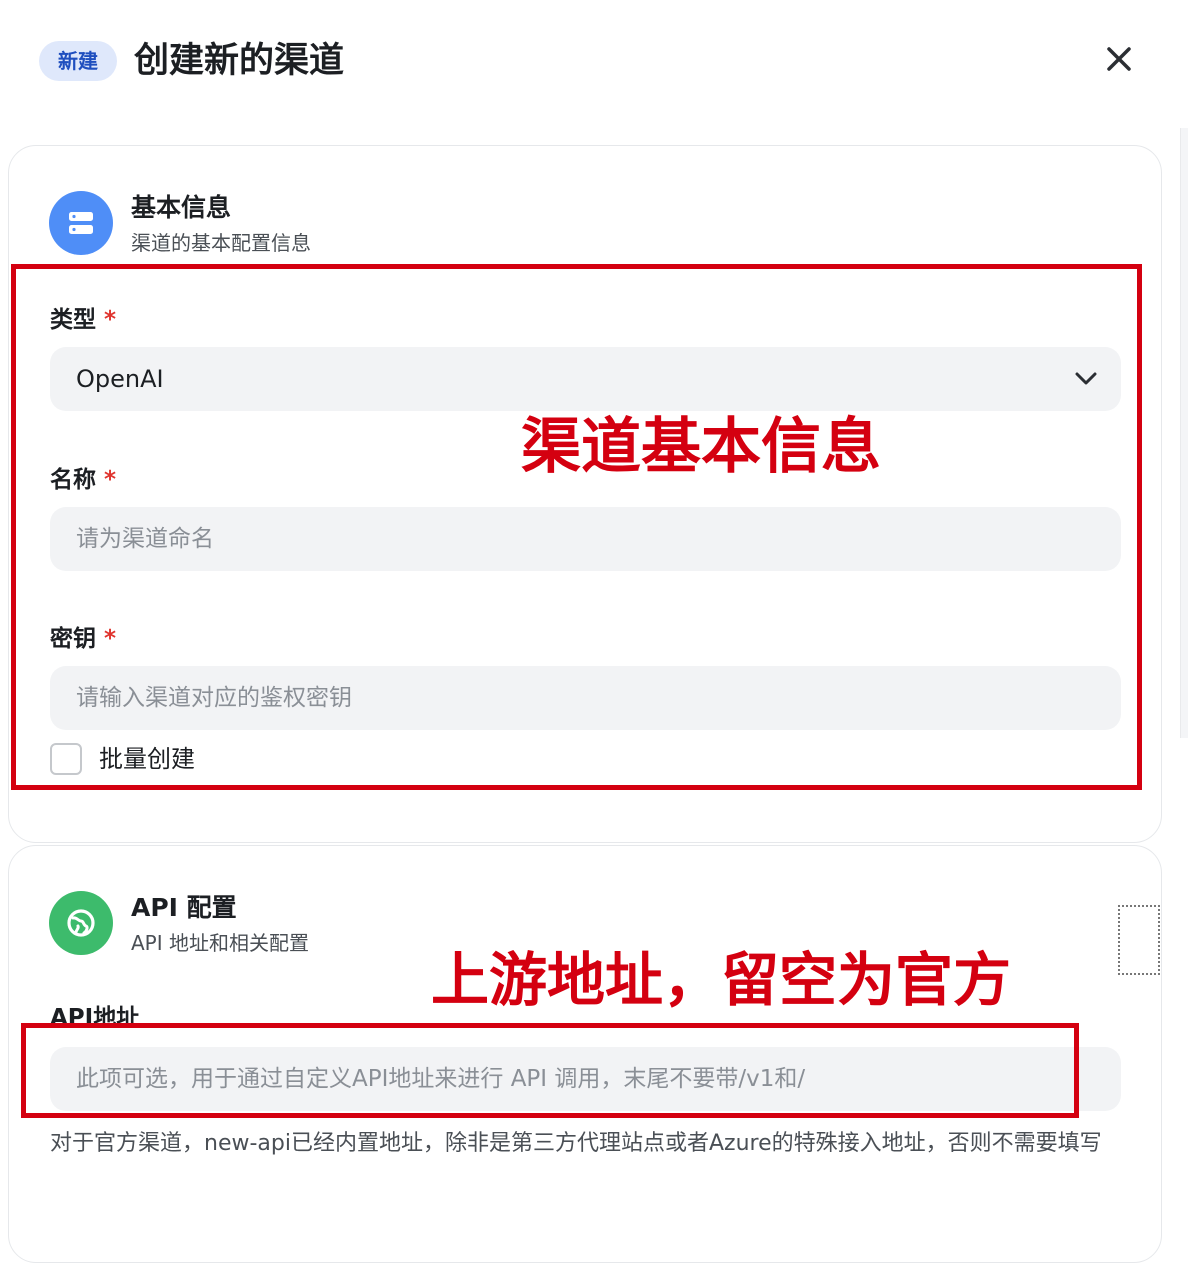 Image resolution: width=1188 pixels, height=1266 pixels. I want to click on type-select-value: OpenAI, so click(120, 379).